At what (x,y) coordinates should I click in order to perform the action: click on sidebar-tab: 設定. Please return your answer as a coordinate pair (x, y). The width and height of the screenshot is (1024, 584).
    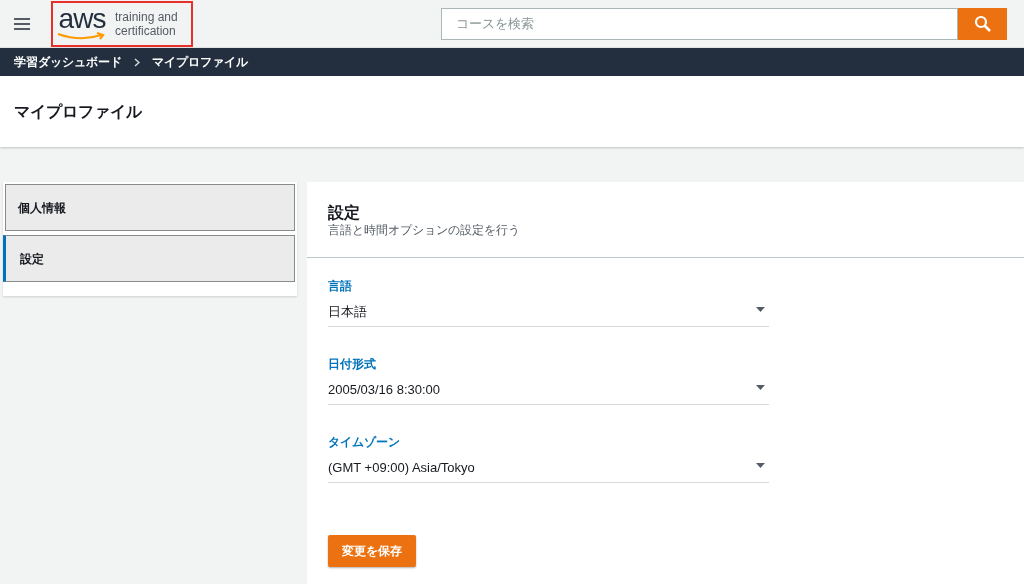
    Looking at the image, I should click on (149, 258).